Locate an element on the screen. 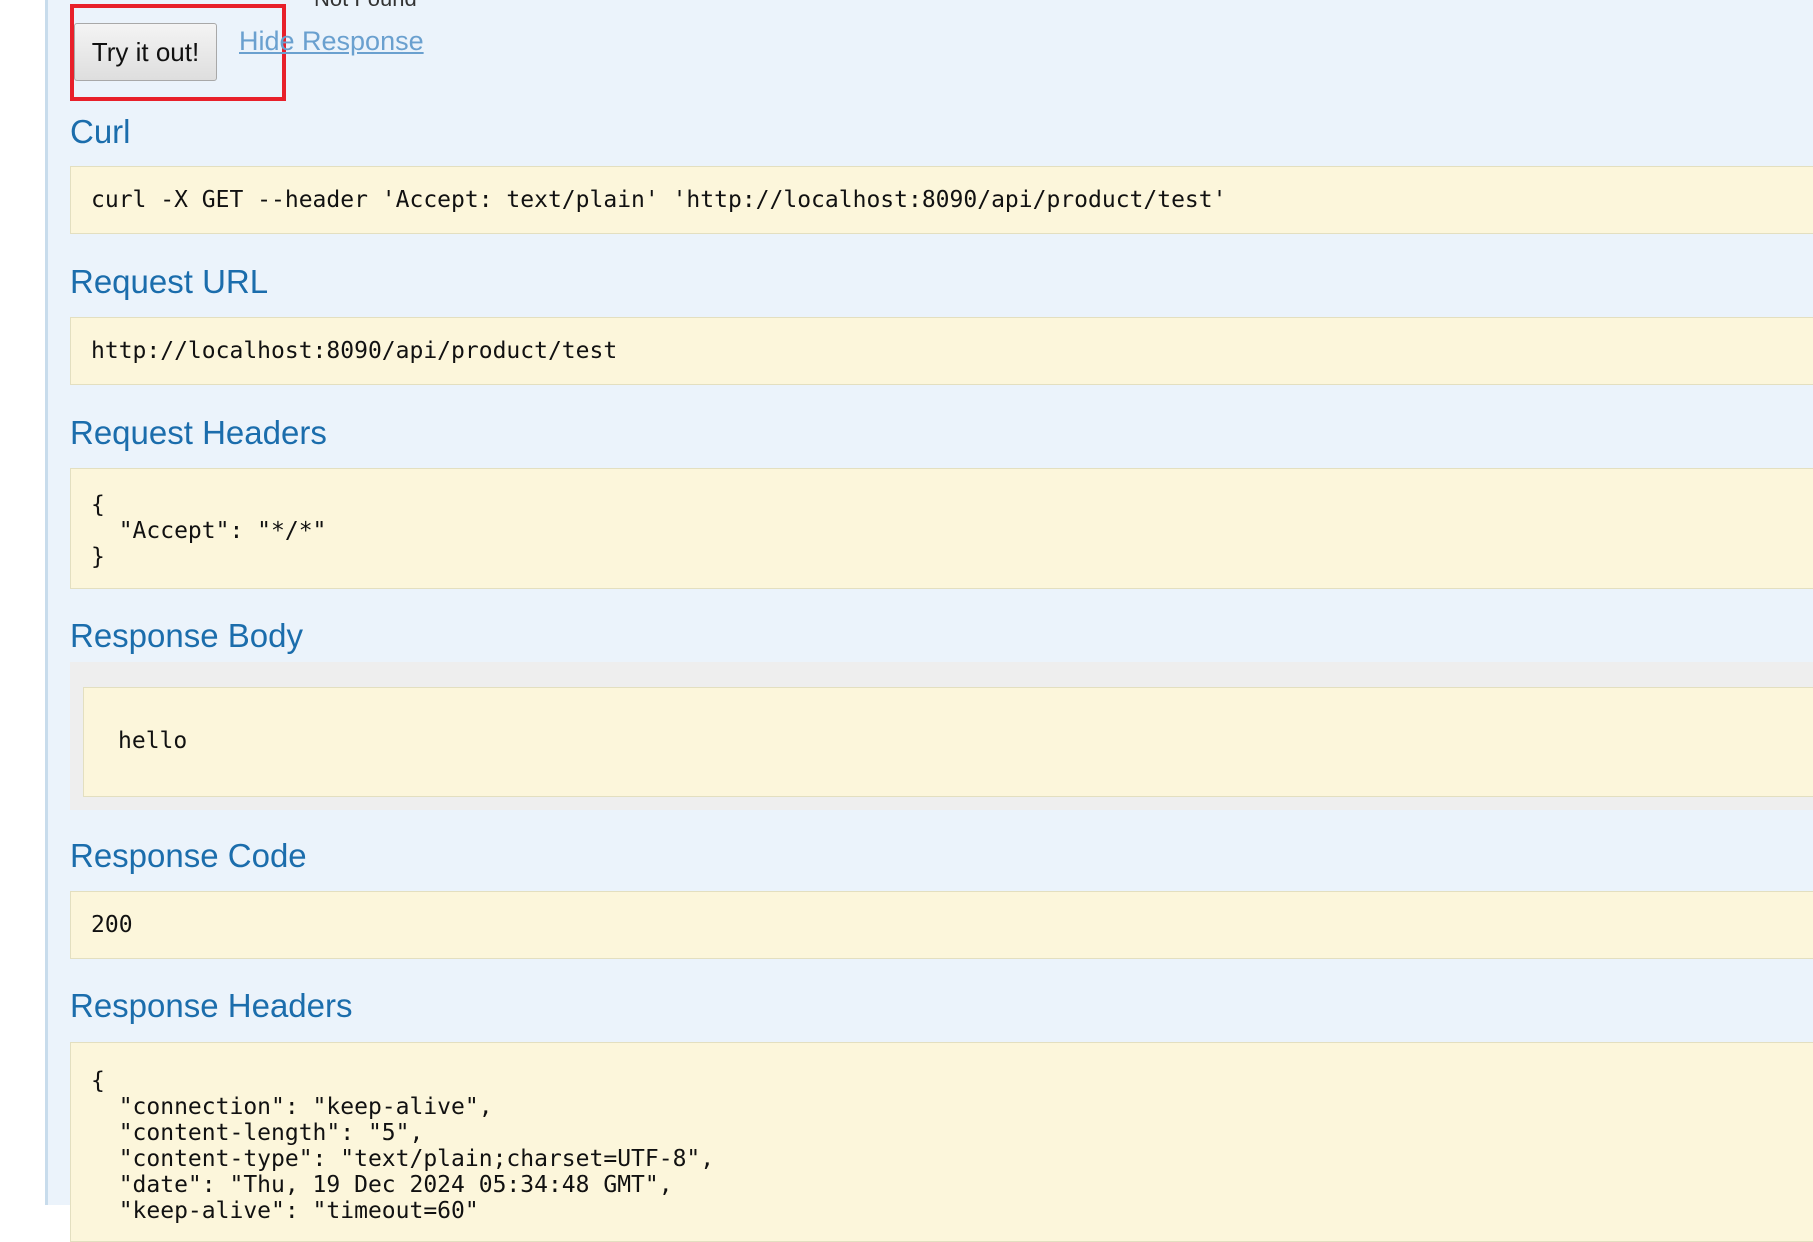 The width and height of the screenshot is (1813, 1242). response-code-title: Response Code is located at coordinates (188, 855).